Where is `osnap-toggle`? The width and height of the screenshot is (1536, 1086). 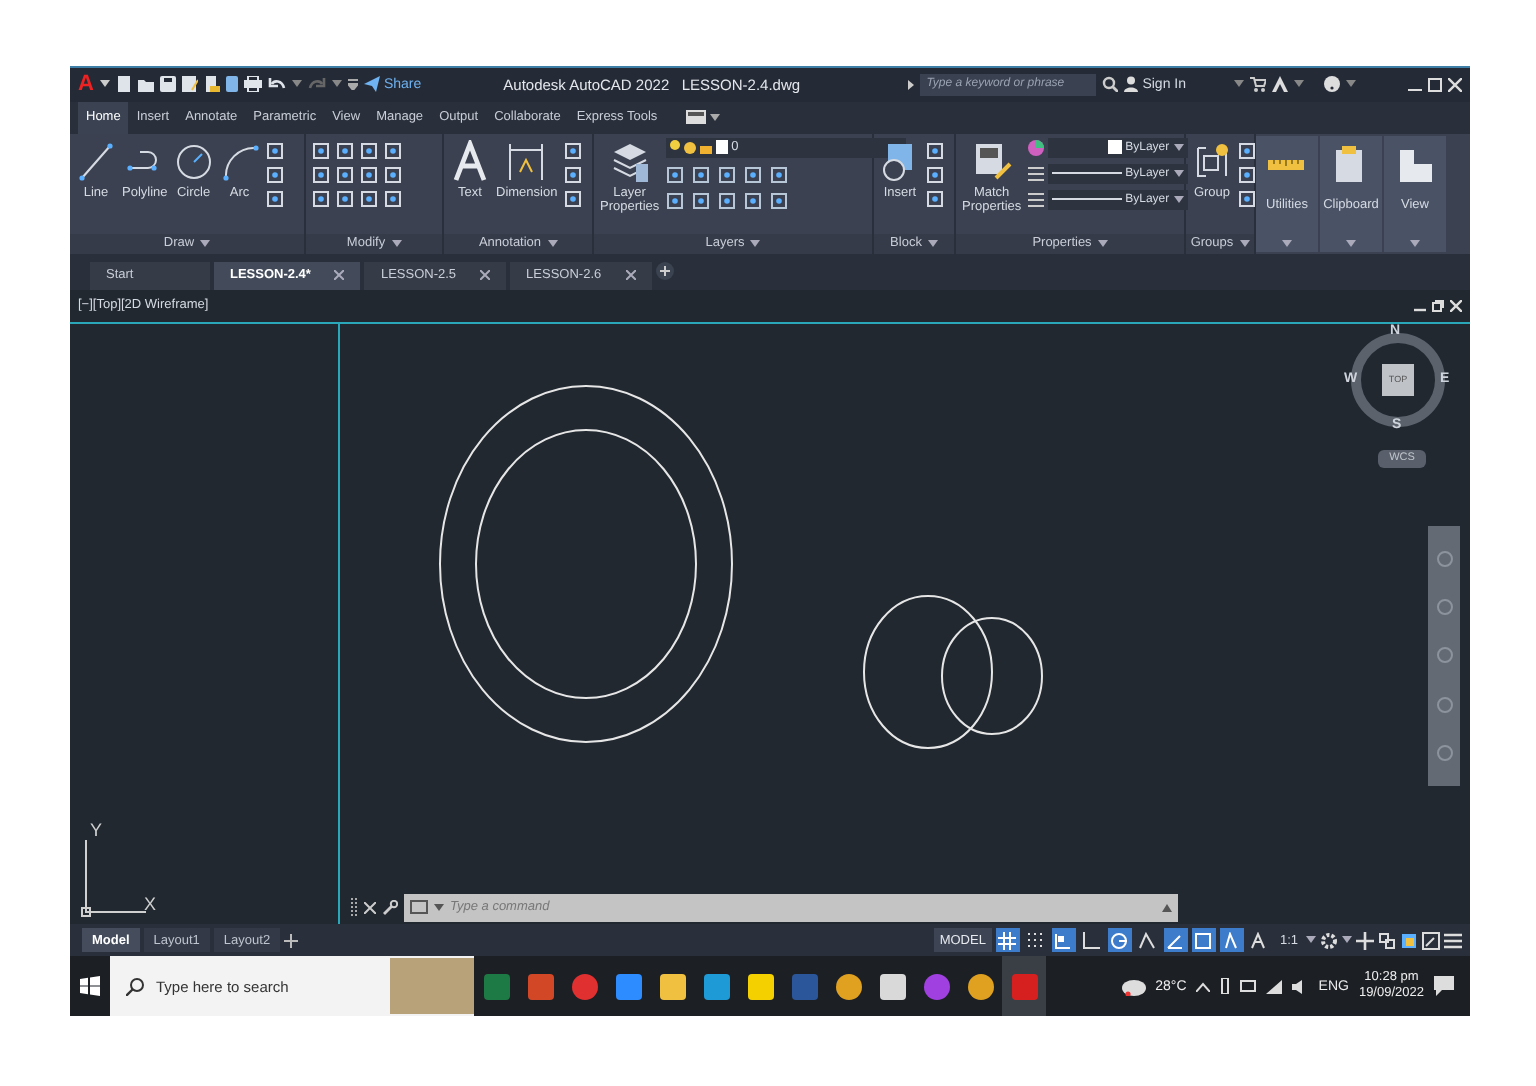 osnap-toggle is located at coordinates (1203, 940).